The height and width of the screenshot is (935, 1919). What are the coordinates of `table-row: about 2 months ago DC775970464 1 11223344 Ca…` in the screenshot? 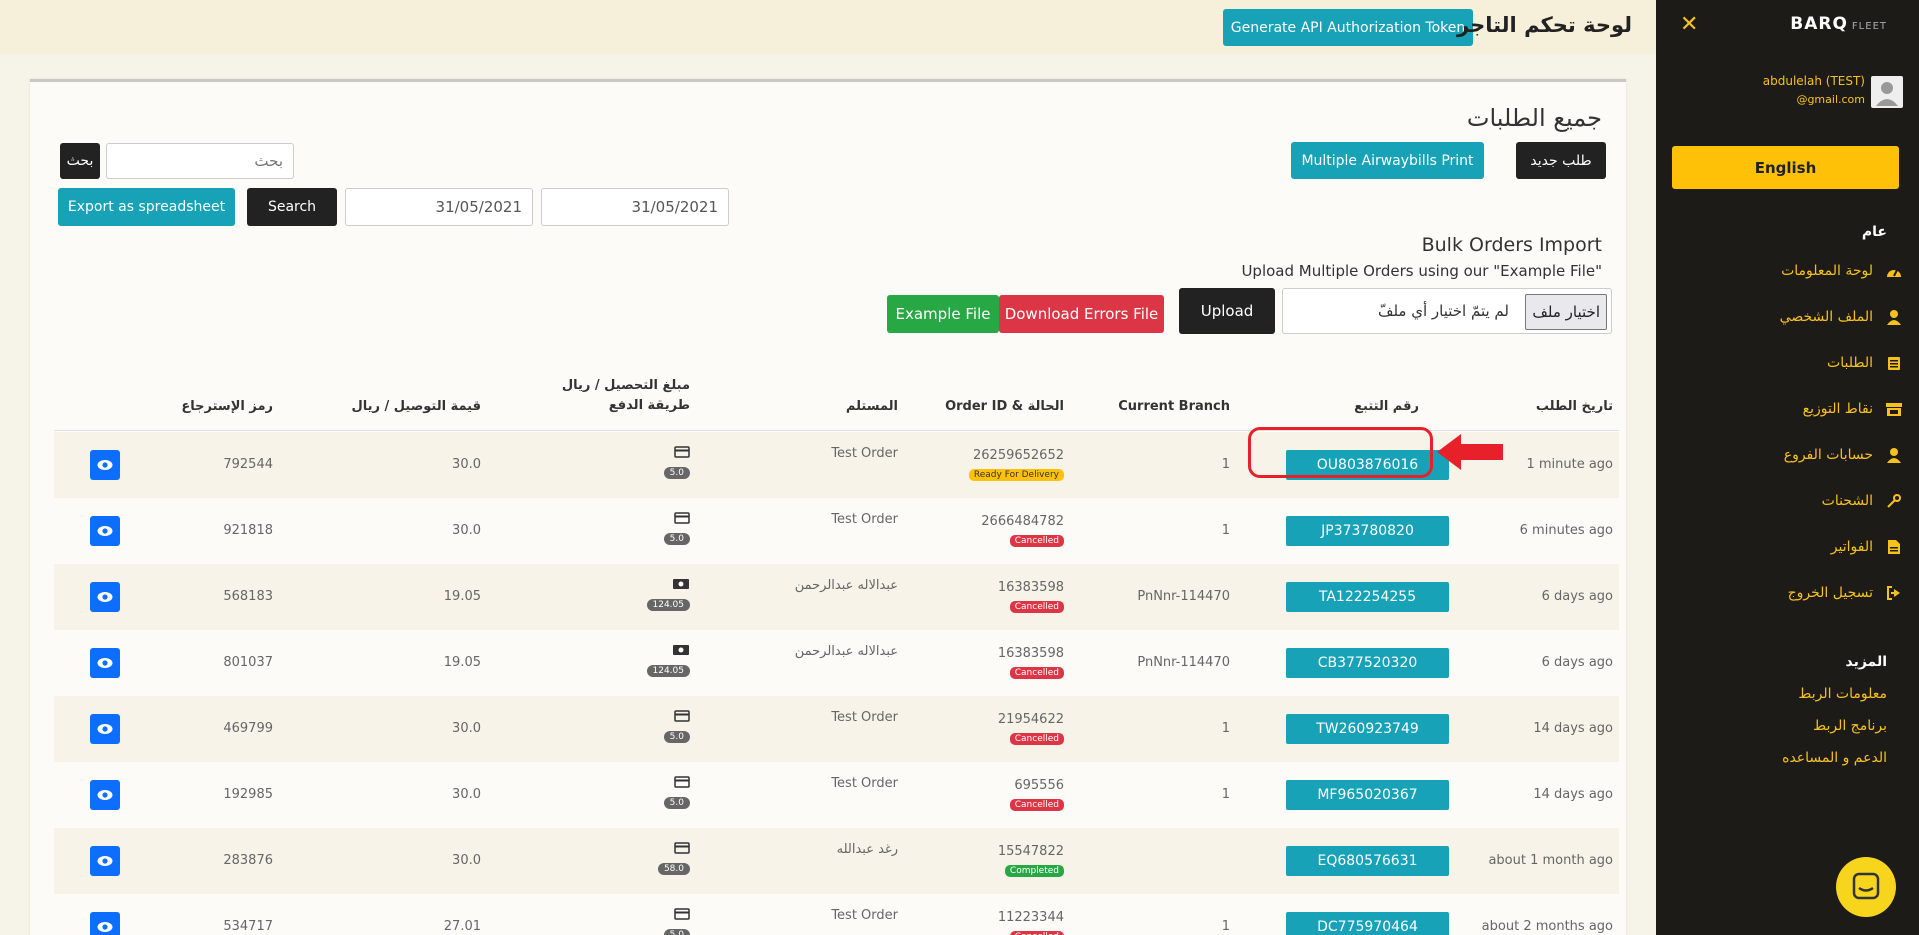 It's located at (836, 914).